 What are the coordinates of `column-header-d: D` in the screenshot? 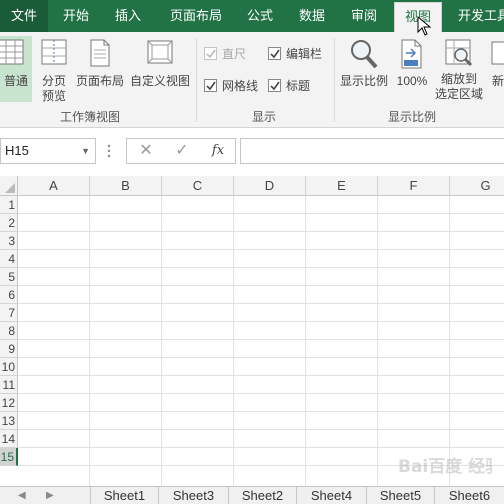 It's located at (270, 186).